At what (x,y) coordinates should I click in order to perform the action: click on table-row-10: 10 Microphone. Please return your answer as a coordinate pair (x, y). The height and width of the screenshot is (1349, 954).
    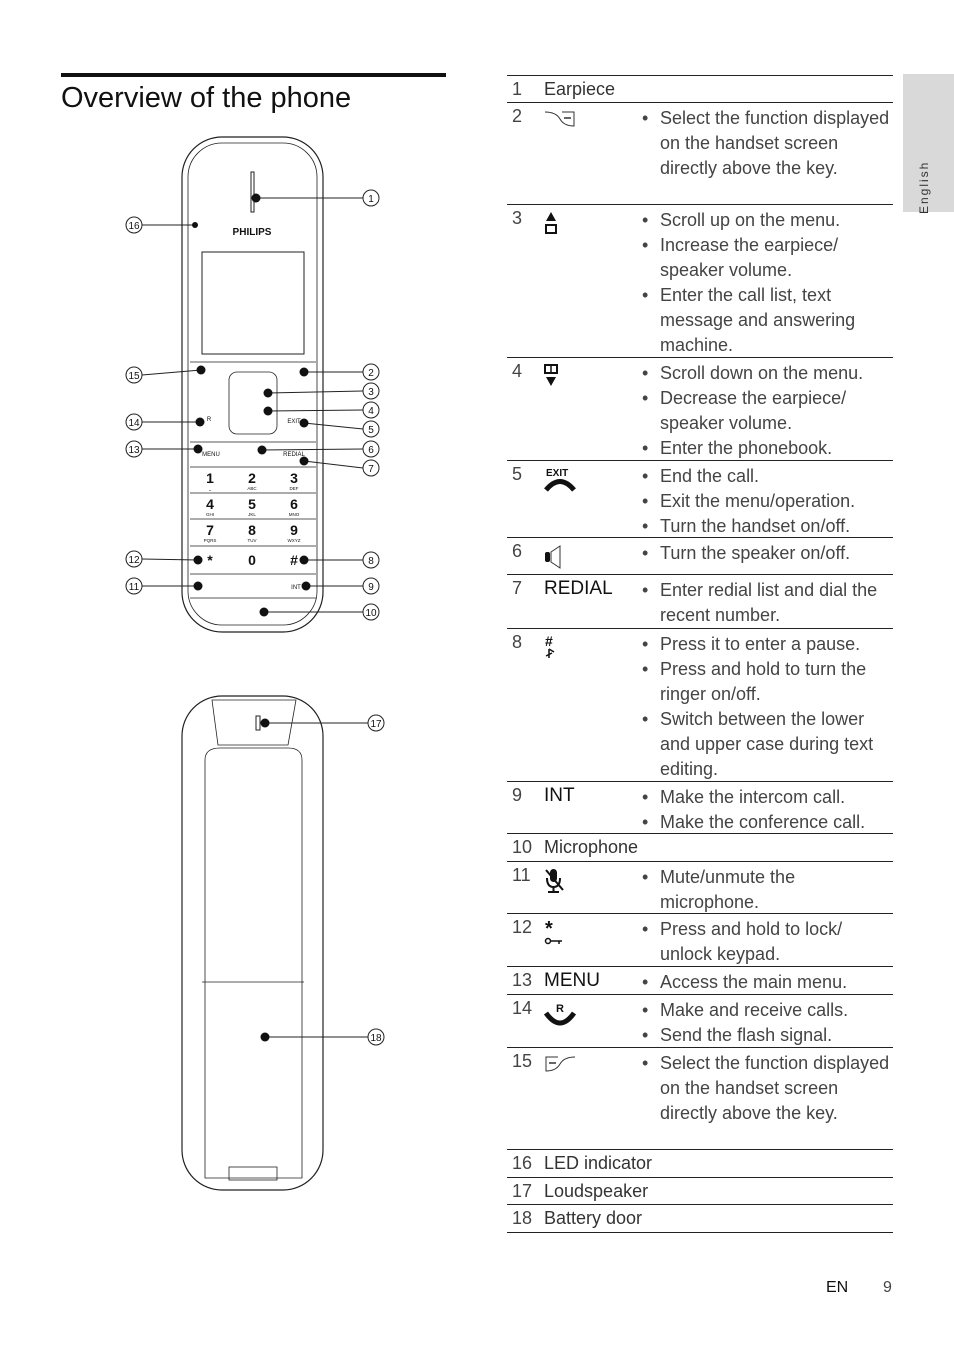
    Looking at the image, I should click on (700, 847).